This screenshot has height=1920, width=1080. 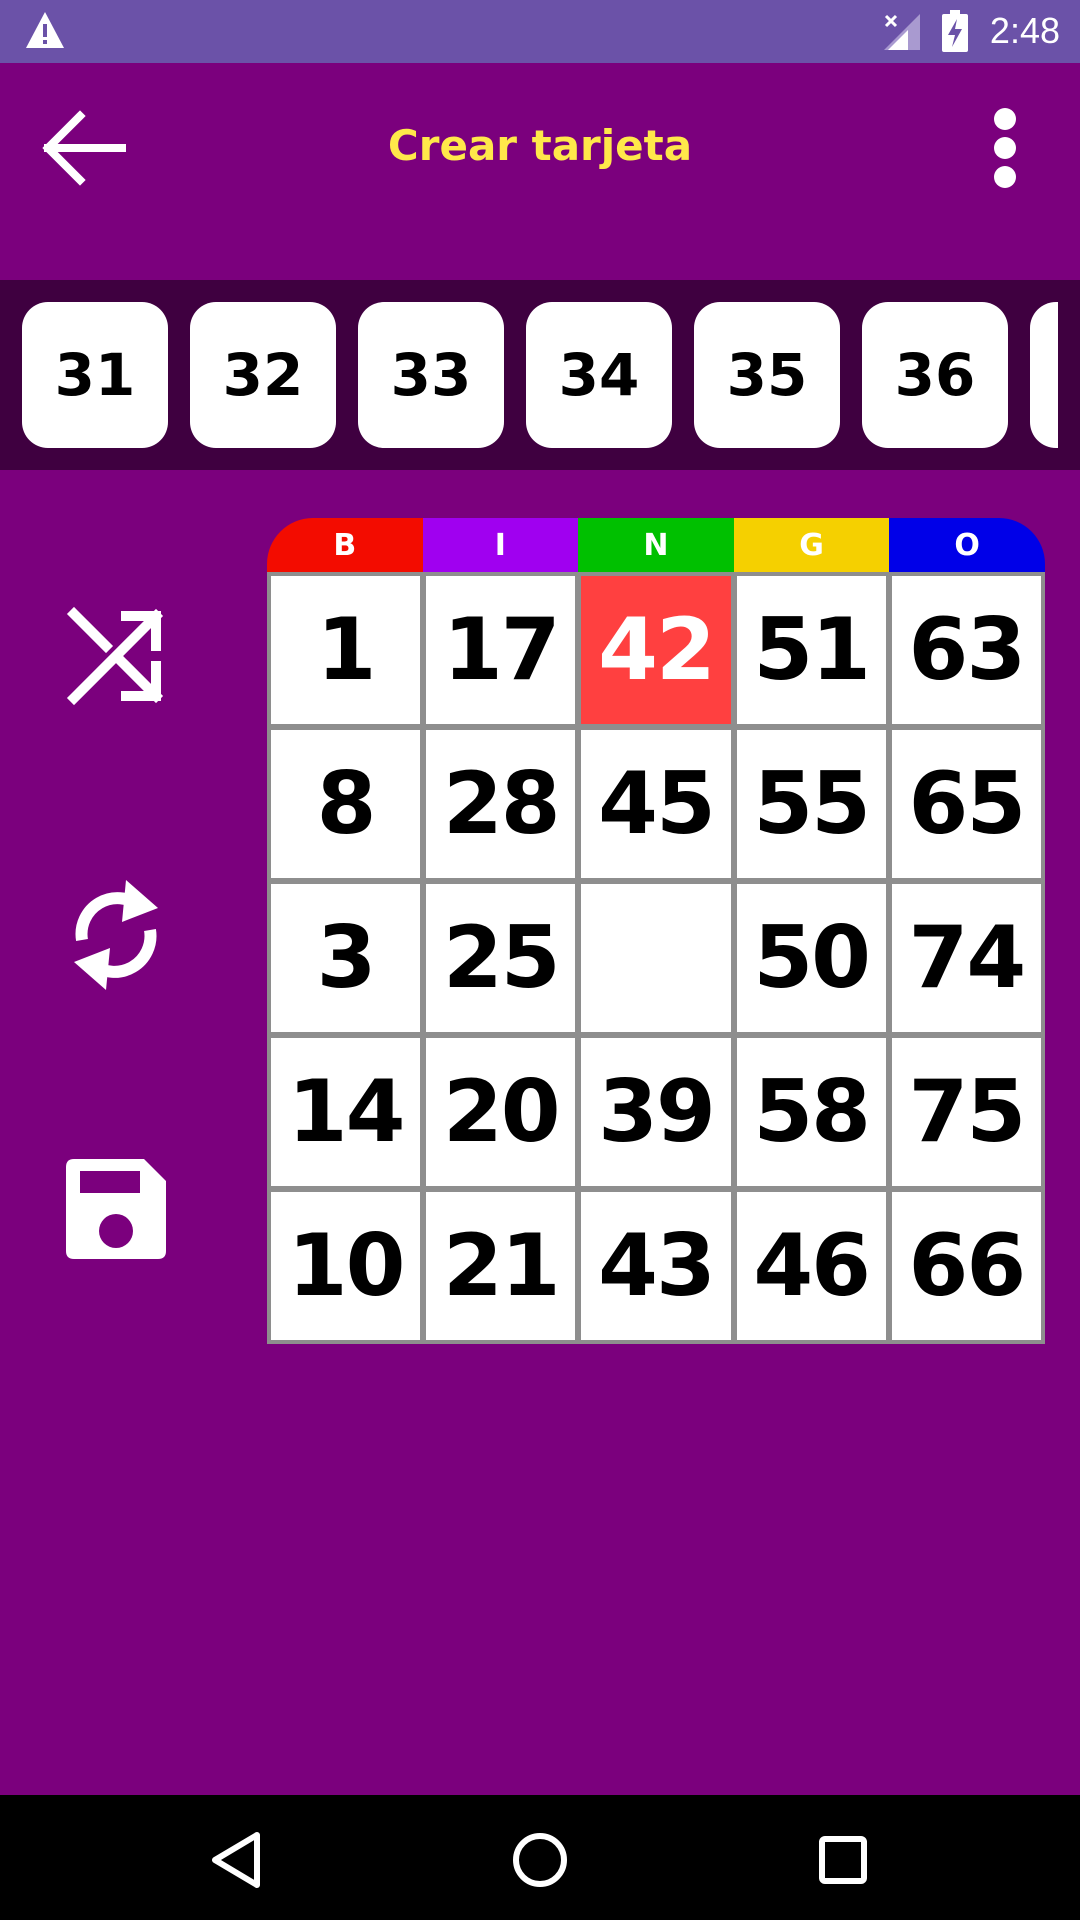 What do you see at coordinates (966, 1112) in the screenshot?
I see `card-cell: 75` at bounding box center [966, 1112].